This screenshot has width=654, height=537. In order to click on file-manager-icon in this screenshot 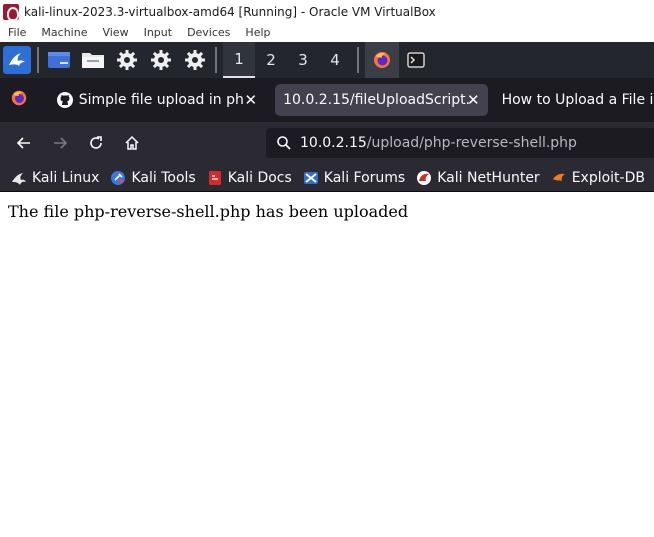, I will do `click(93, 60)`.